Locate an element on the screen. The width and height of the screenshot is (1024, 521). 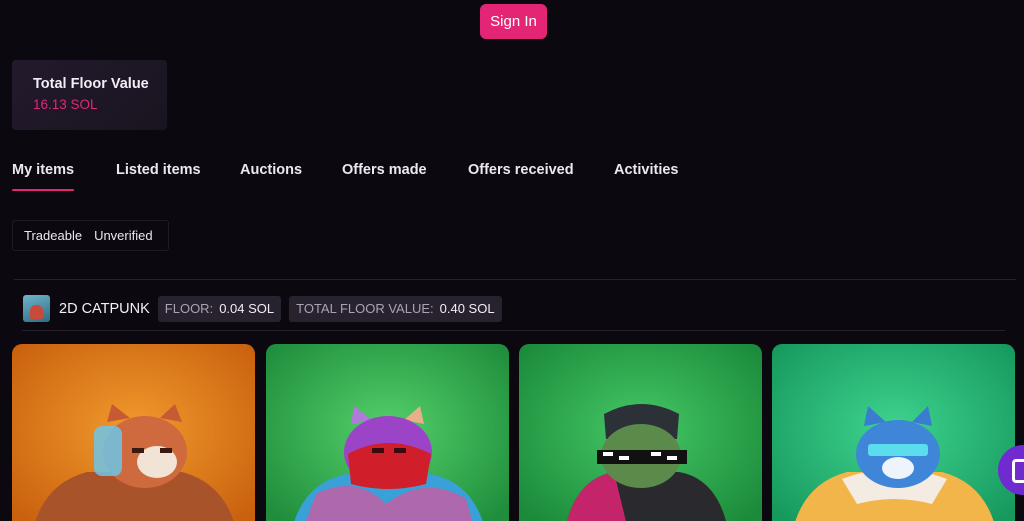
nft-catpunk-orange-icon is located at coordinates (133, 432).